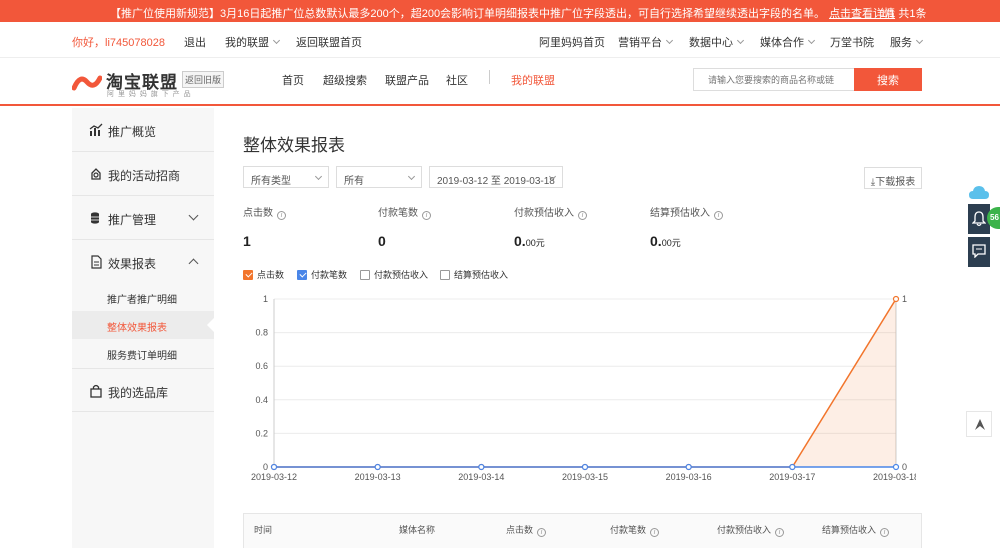 The width and height of the screenshot is (1000, 548). I want to click on brand-subtitle: 阿 里 妈 妈 旗 下 产 品, so click(149, 94).